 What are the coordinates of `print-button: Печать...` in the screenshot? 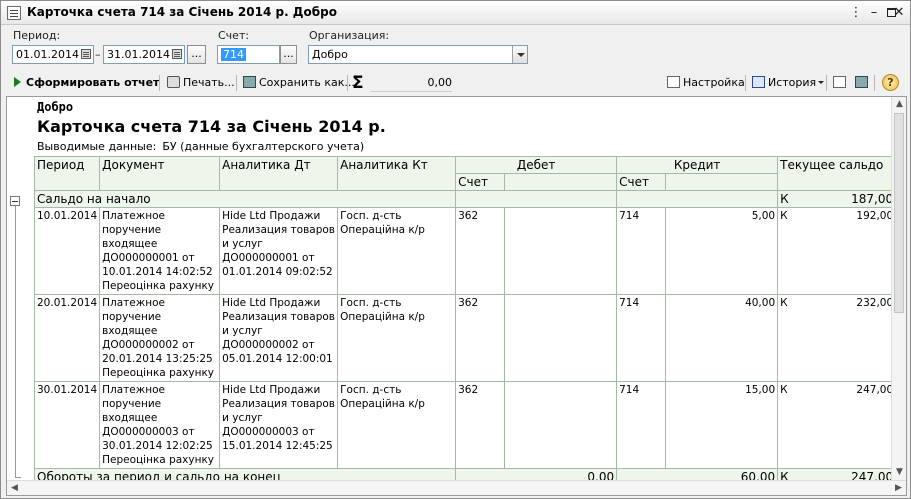 It's located at (201, 83).